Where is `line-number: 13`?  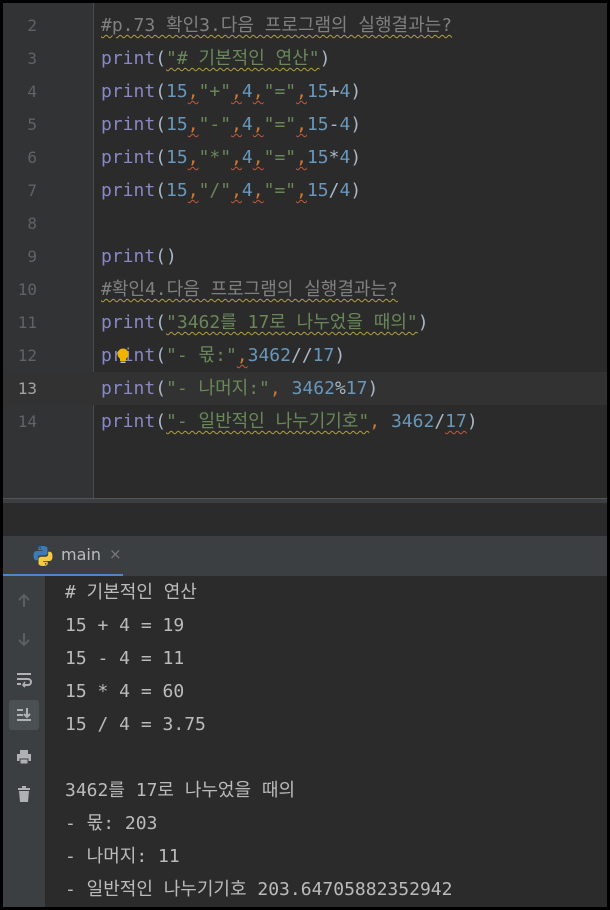 line-number: 13 is located at coordinates (27, 388).